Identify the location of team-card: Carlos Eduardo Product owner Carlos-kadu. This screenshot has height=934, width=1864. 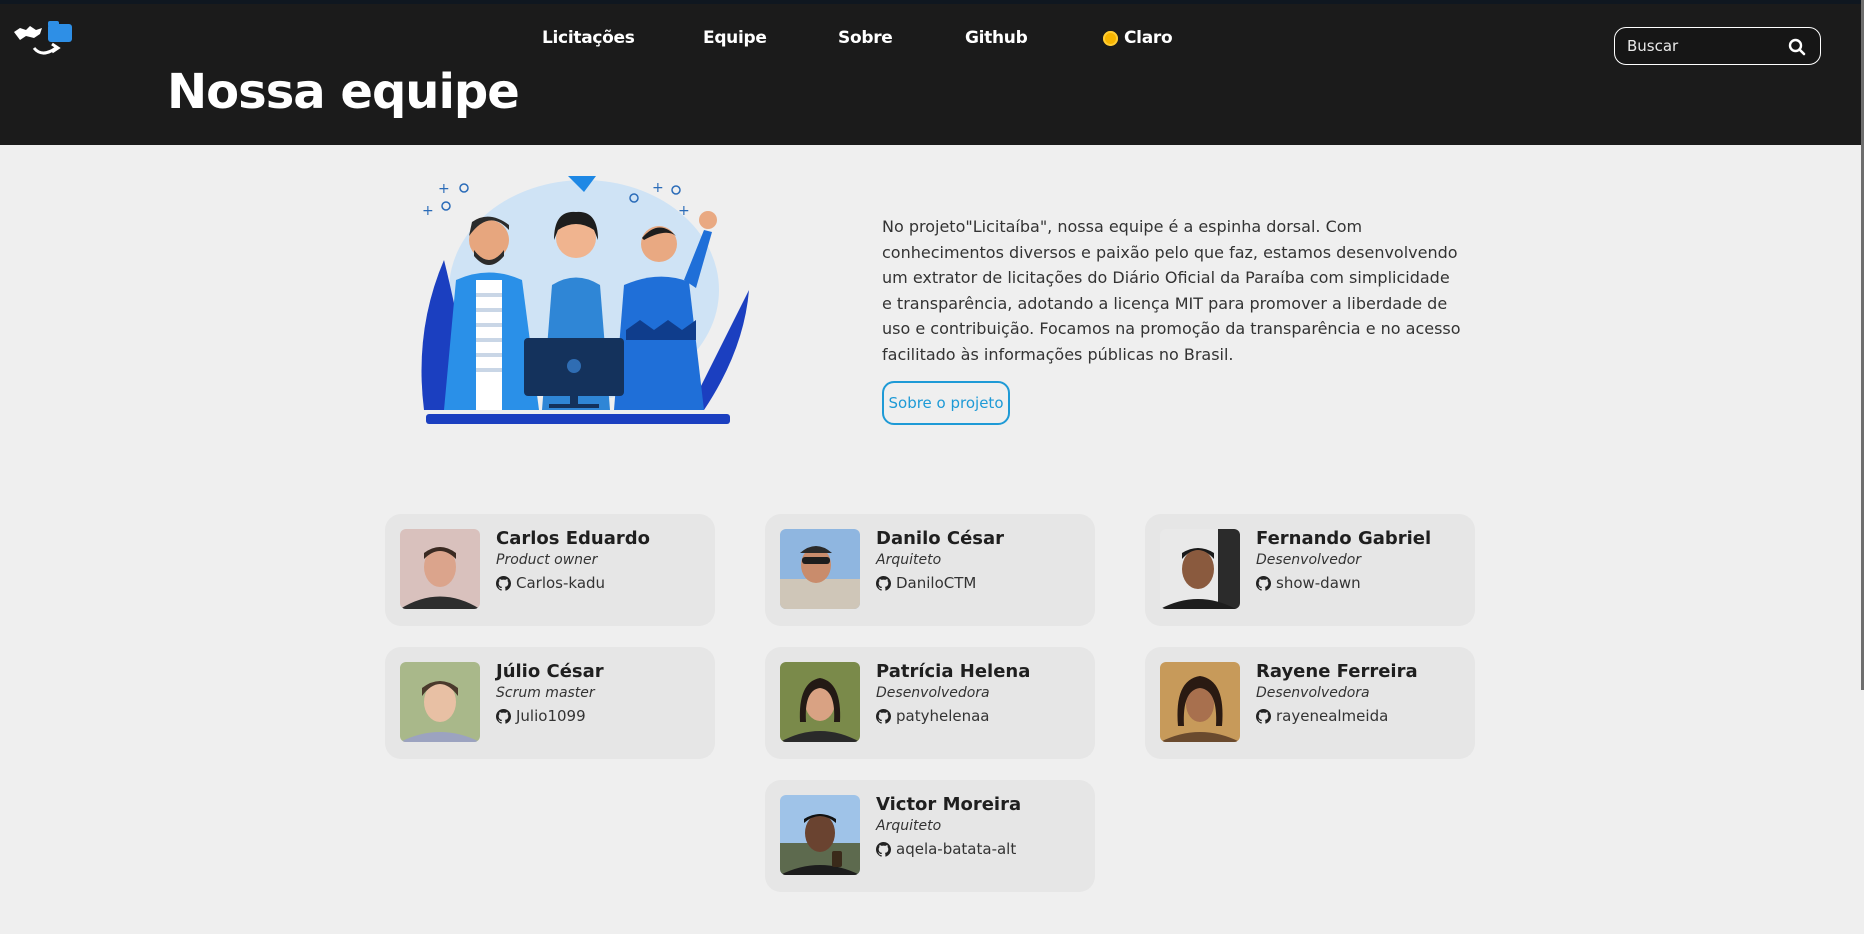
(550, 570).